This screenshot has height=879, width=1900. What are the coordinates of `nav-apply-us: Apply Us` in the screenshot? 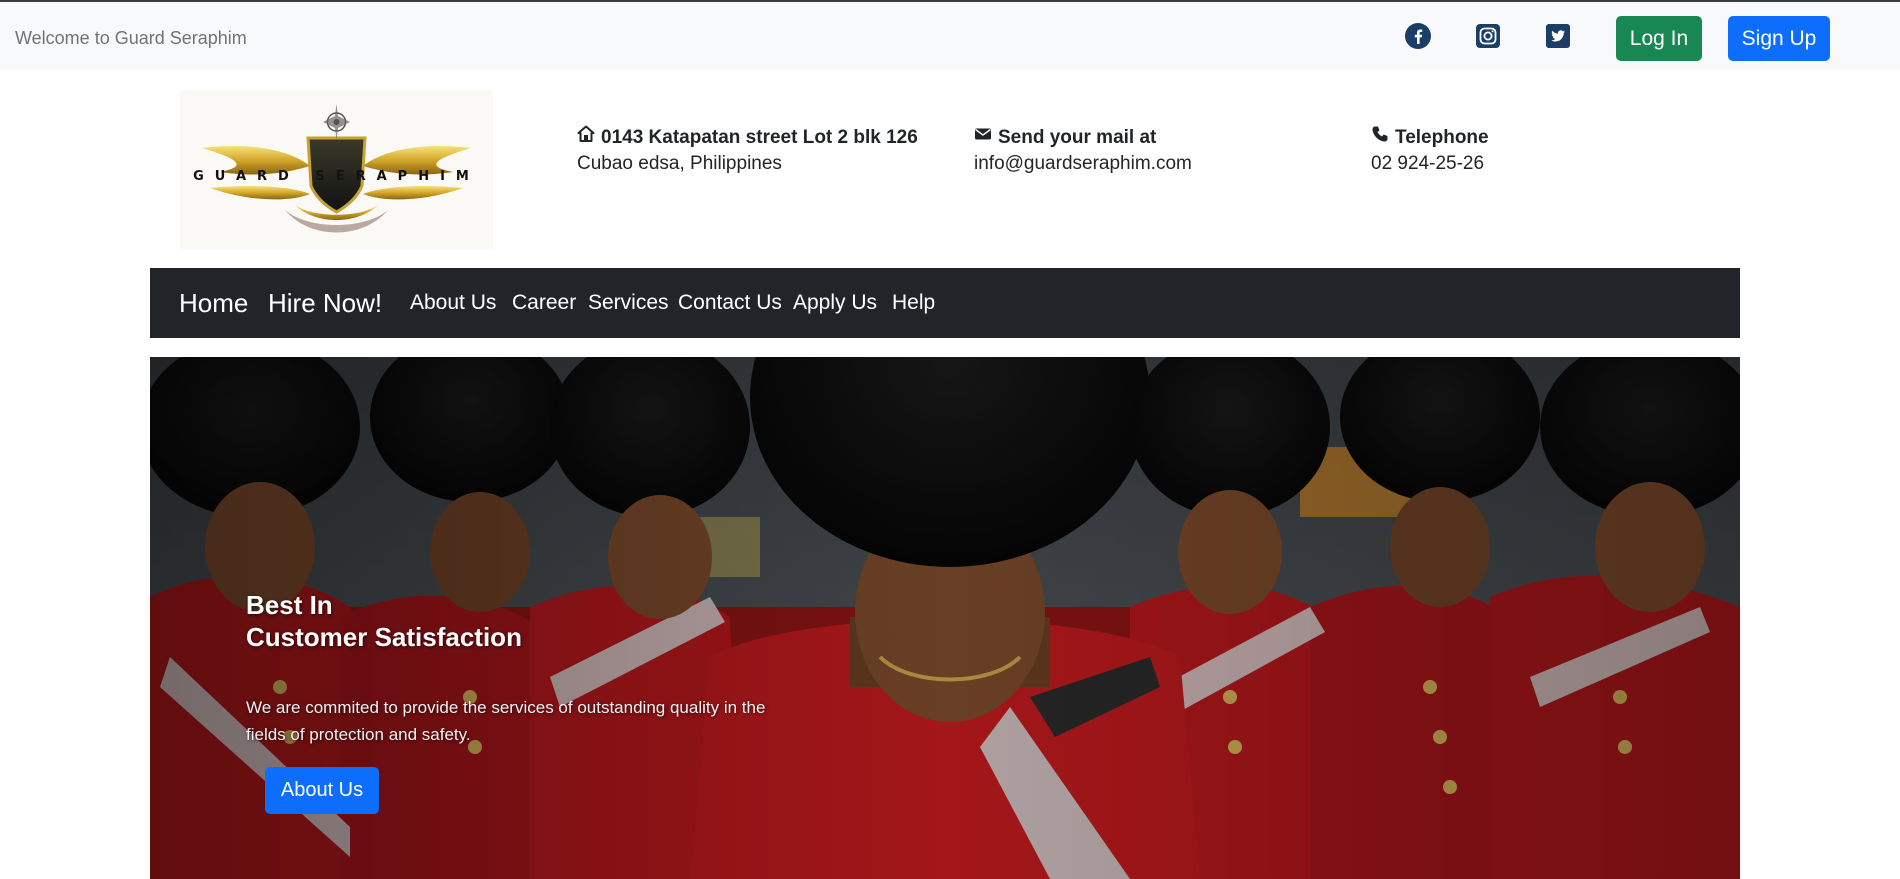 It's located at (835, 303).